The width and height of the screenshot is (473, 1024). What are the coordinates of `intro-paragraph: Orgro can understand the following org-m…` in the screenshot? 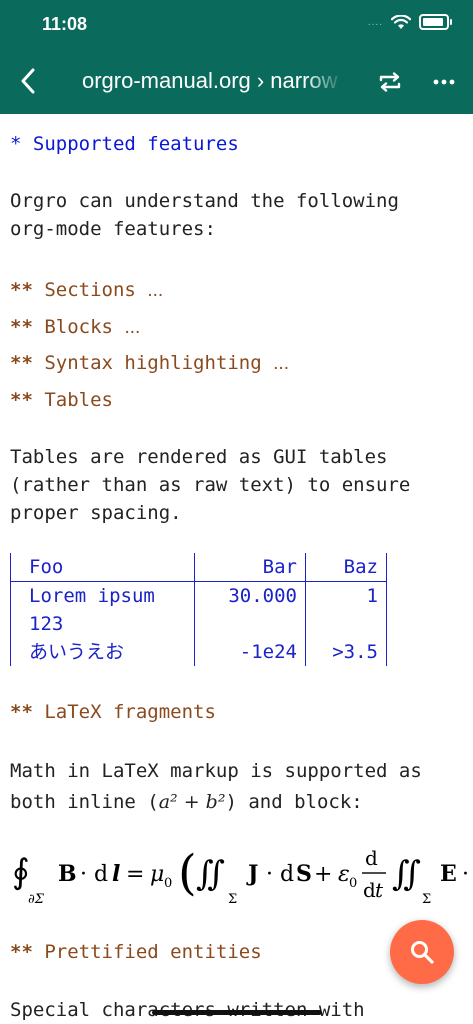 It's located at (204, 215).